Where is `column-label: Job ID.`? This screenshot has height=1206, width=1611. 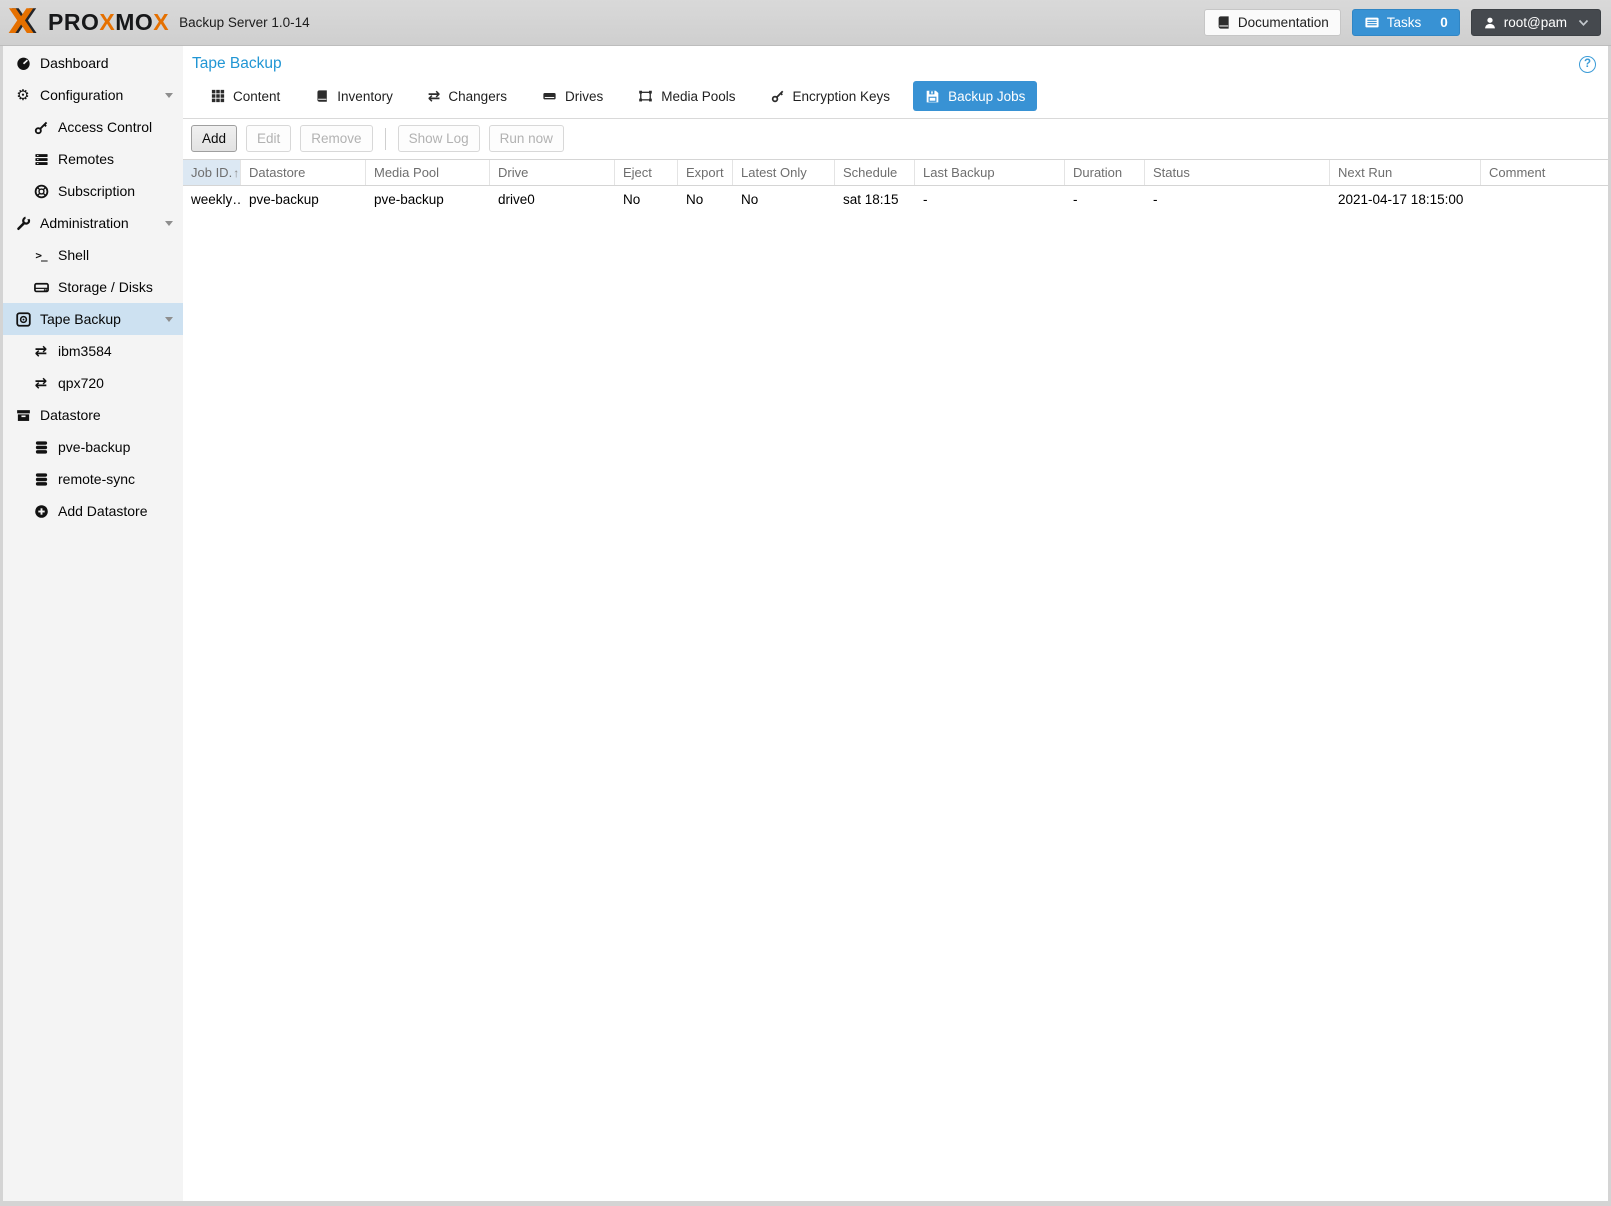 column-label: Job ID. is located at coordinates (212, 172).